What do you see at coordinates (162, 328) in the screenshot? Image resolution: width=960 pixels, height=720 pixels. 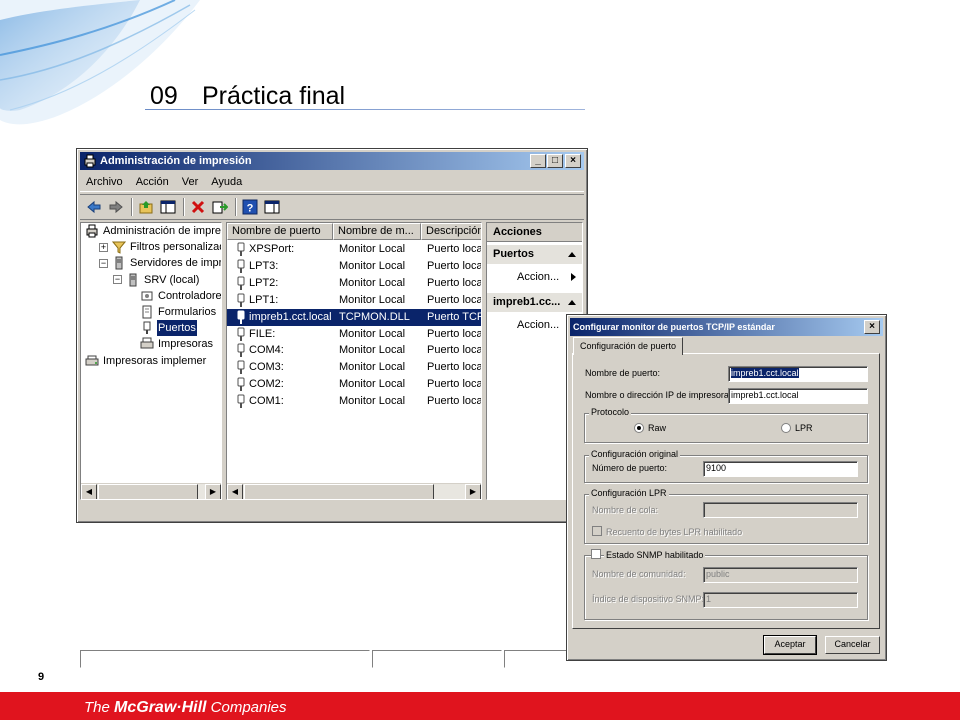 I see `tree-item: Puertos` at bounding box center [162, 328].